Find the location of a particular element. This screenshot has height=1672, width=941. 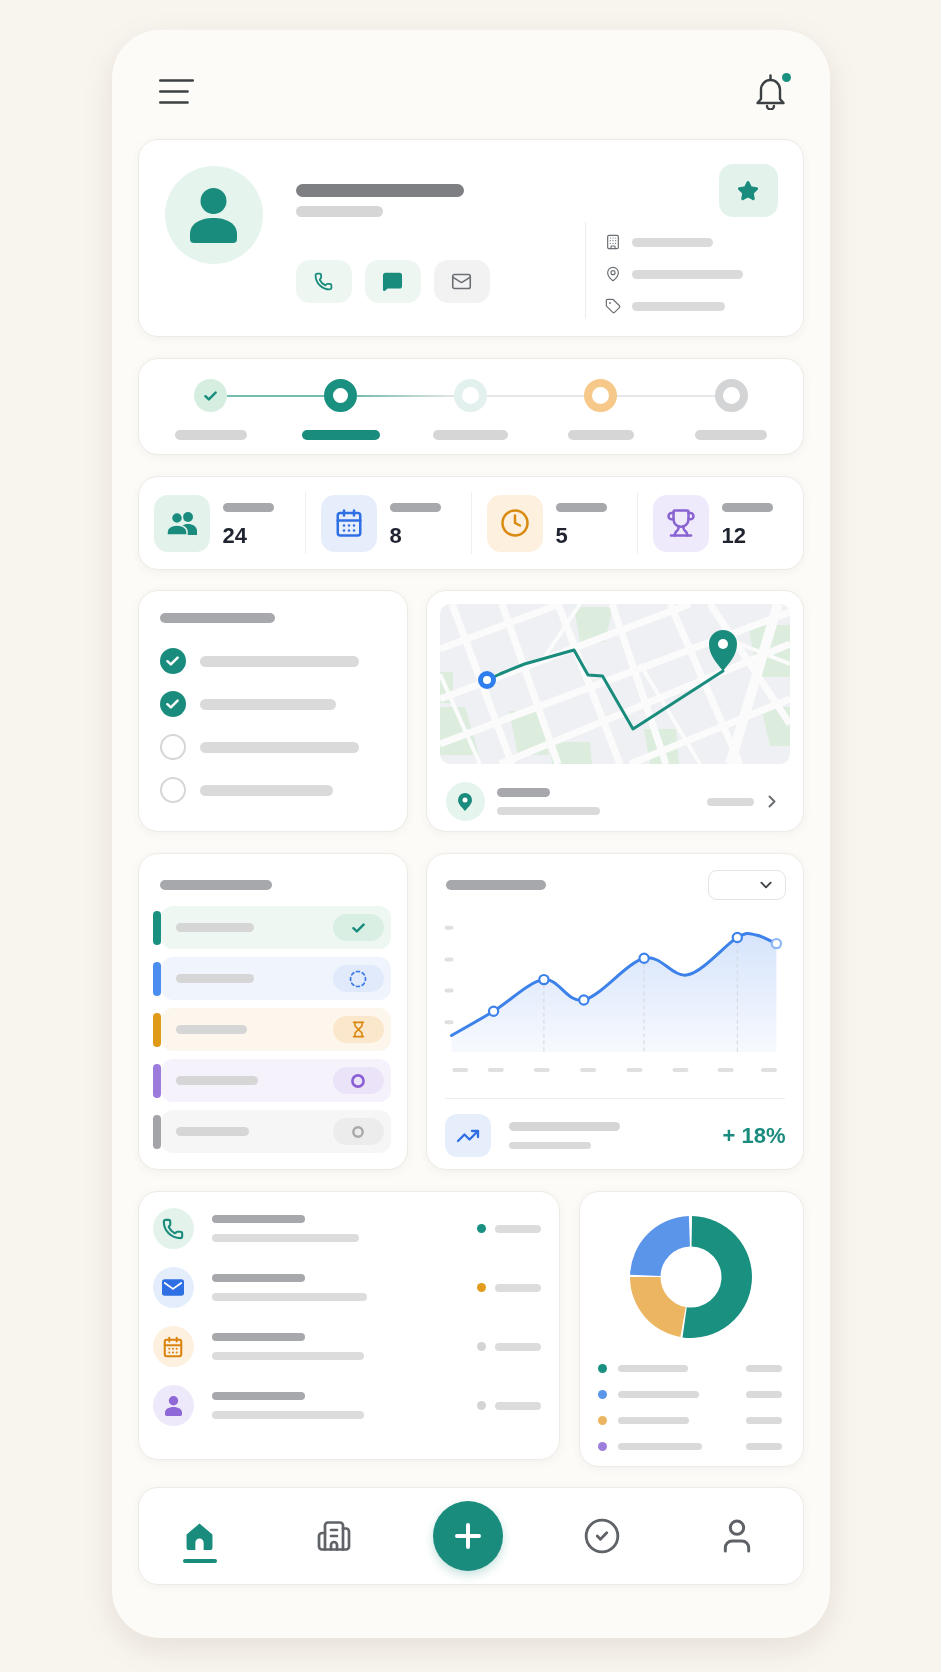

chat-bubble-icon is located at coordinates (392, 281).